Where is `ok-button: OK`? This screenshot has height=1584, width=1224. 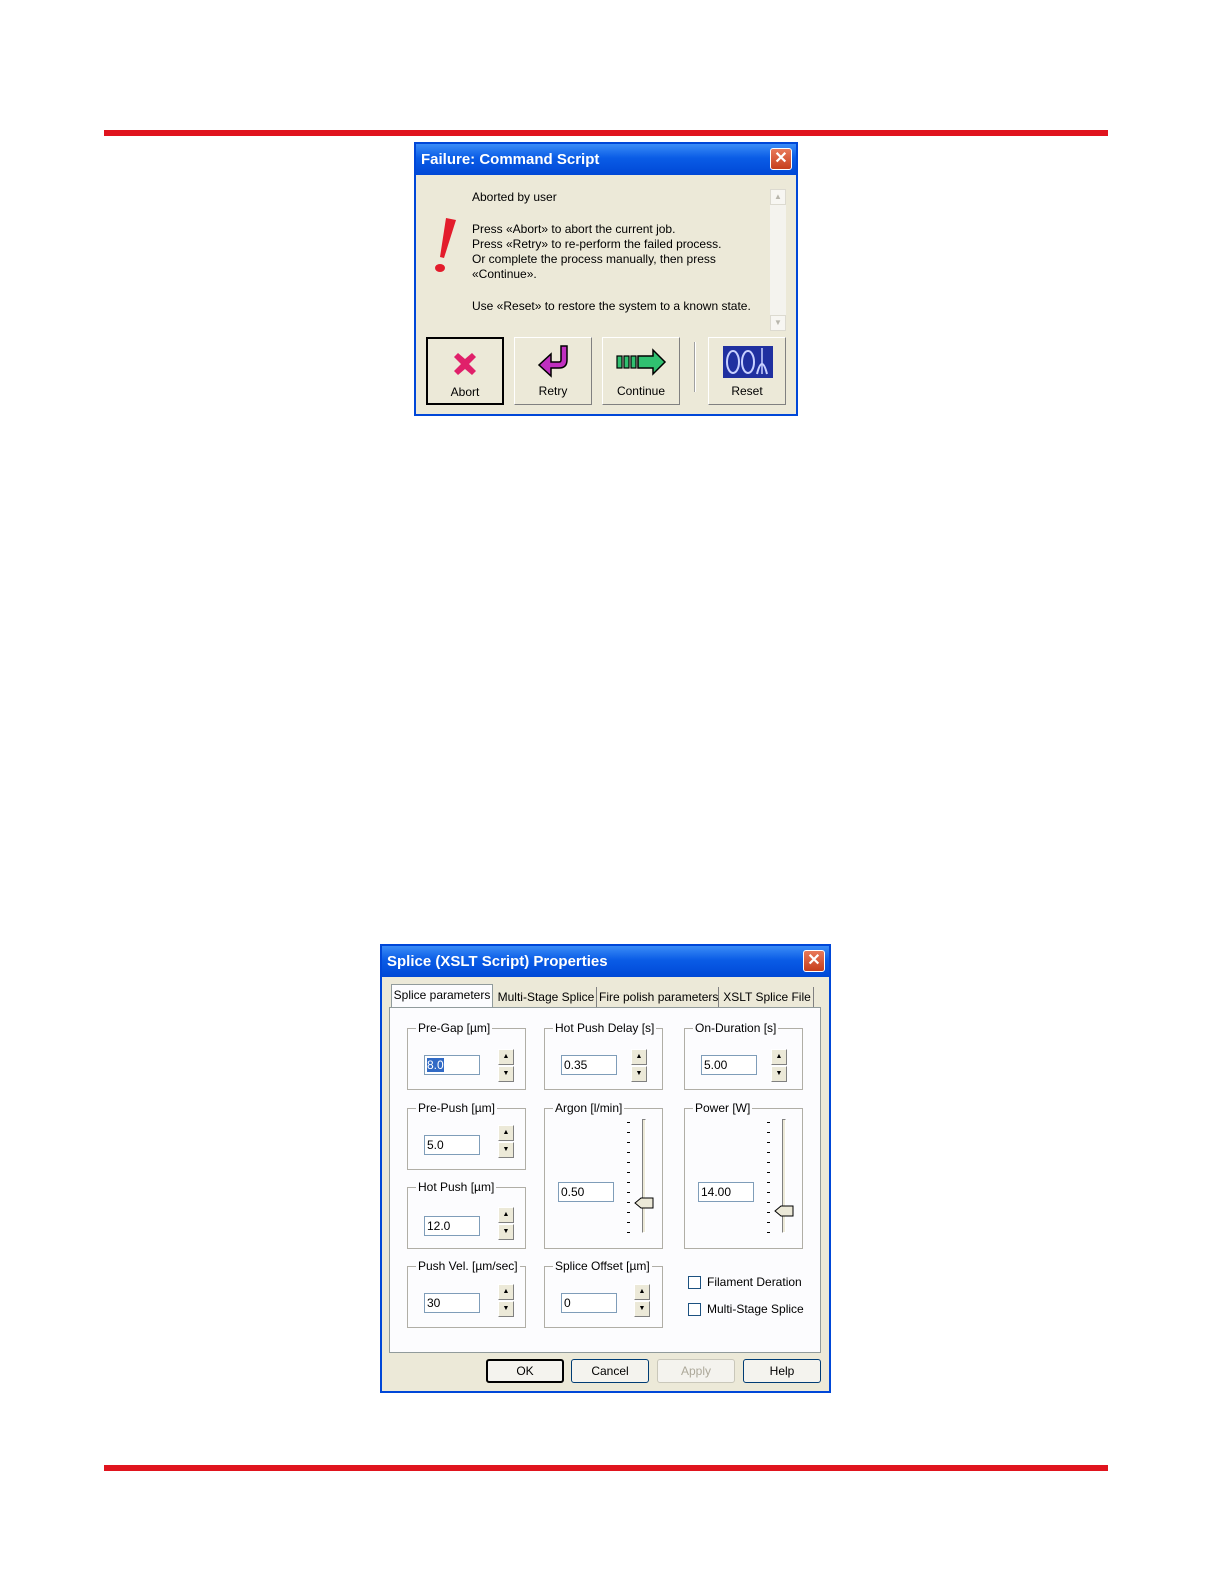 ok-button: OK is located at coordinates (525, 1371).